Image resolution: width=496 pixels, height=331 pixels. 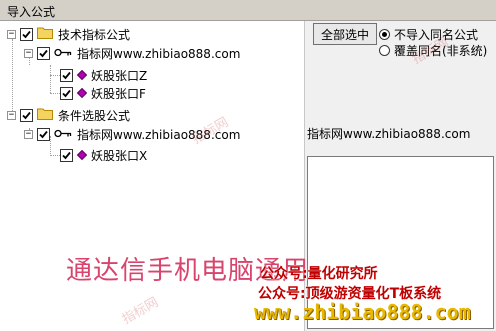 I want to click on tree-node-formula: 妖股张口X, so click(x=103, y=155).